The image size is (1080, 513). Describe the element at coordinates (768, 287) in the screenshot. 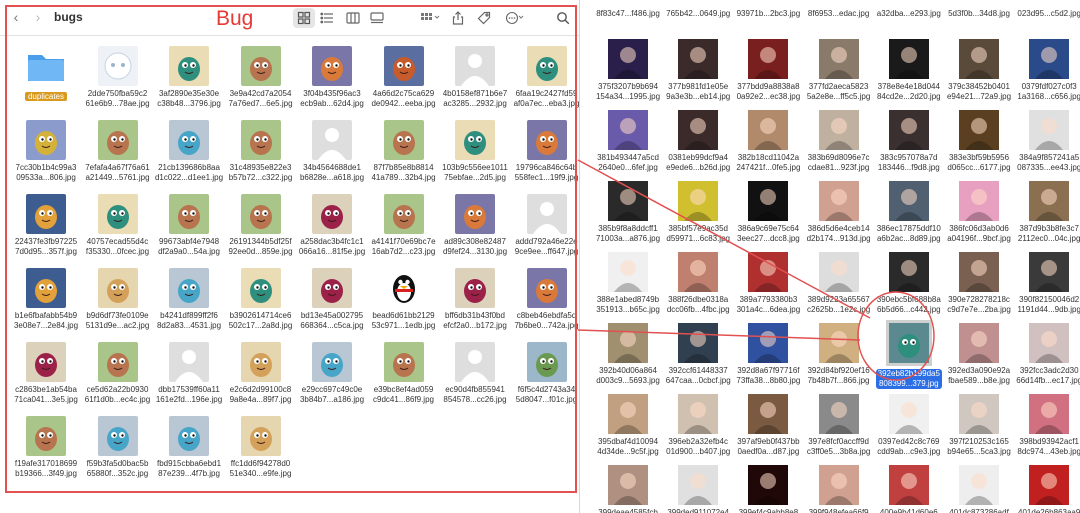

I see `file-item: 389a7793380b3 301a4c...6dea.jpg` at that location.